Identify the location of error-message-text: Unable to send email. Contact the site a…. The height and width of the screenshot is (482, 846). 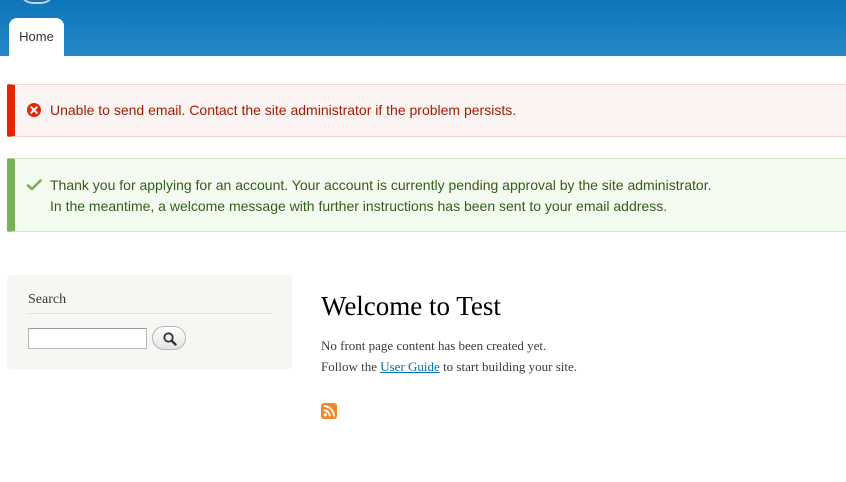
(283, 110).